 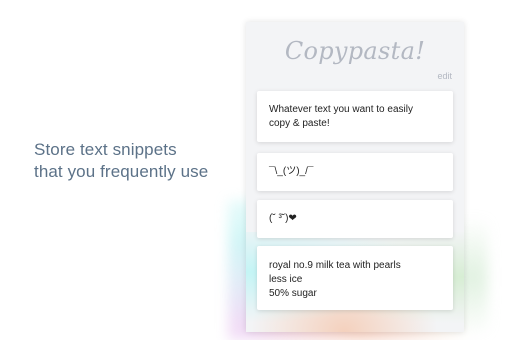 What do you see at coordinates (355, 172) in the screenshot?
I see `snippet-card: ¯\_(ツ)_/¯` at bounding box center [355, 172].